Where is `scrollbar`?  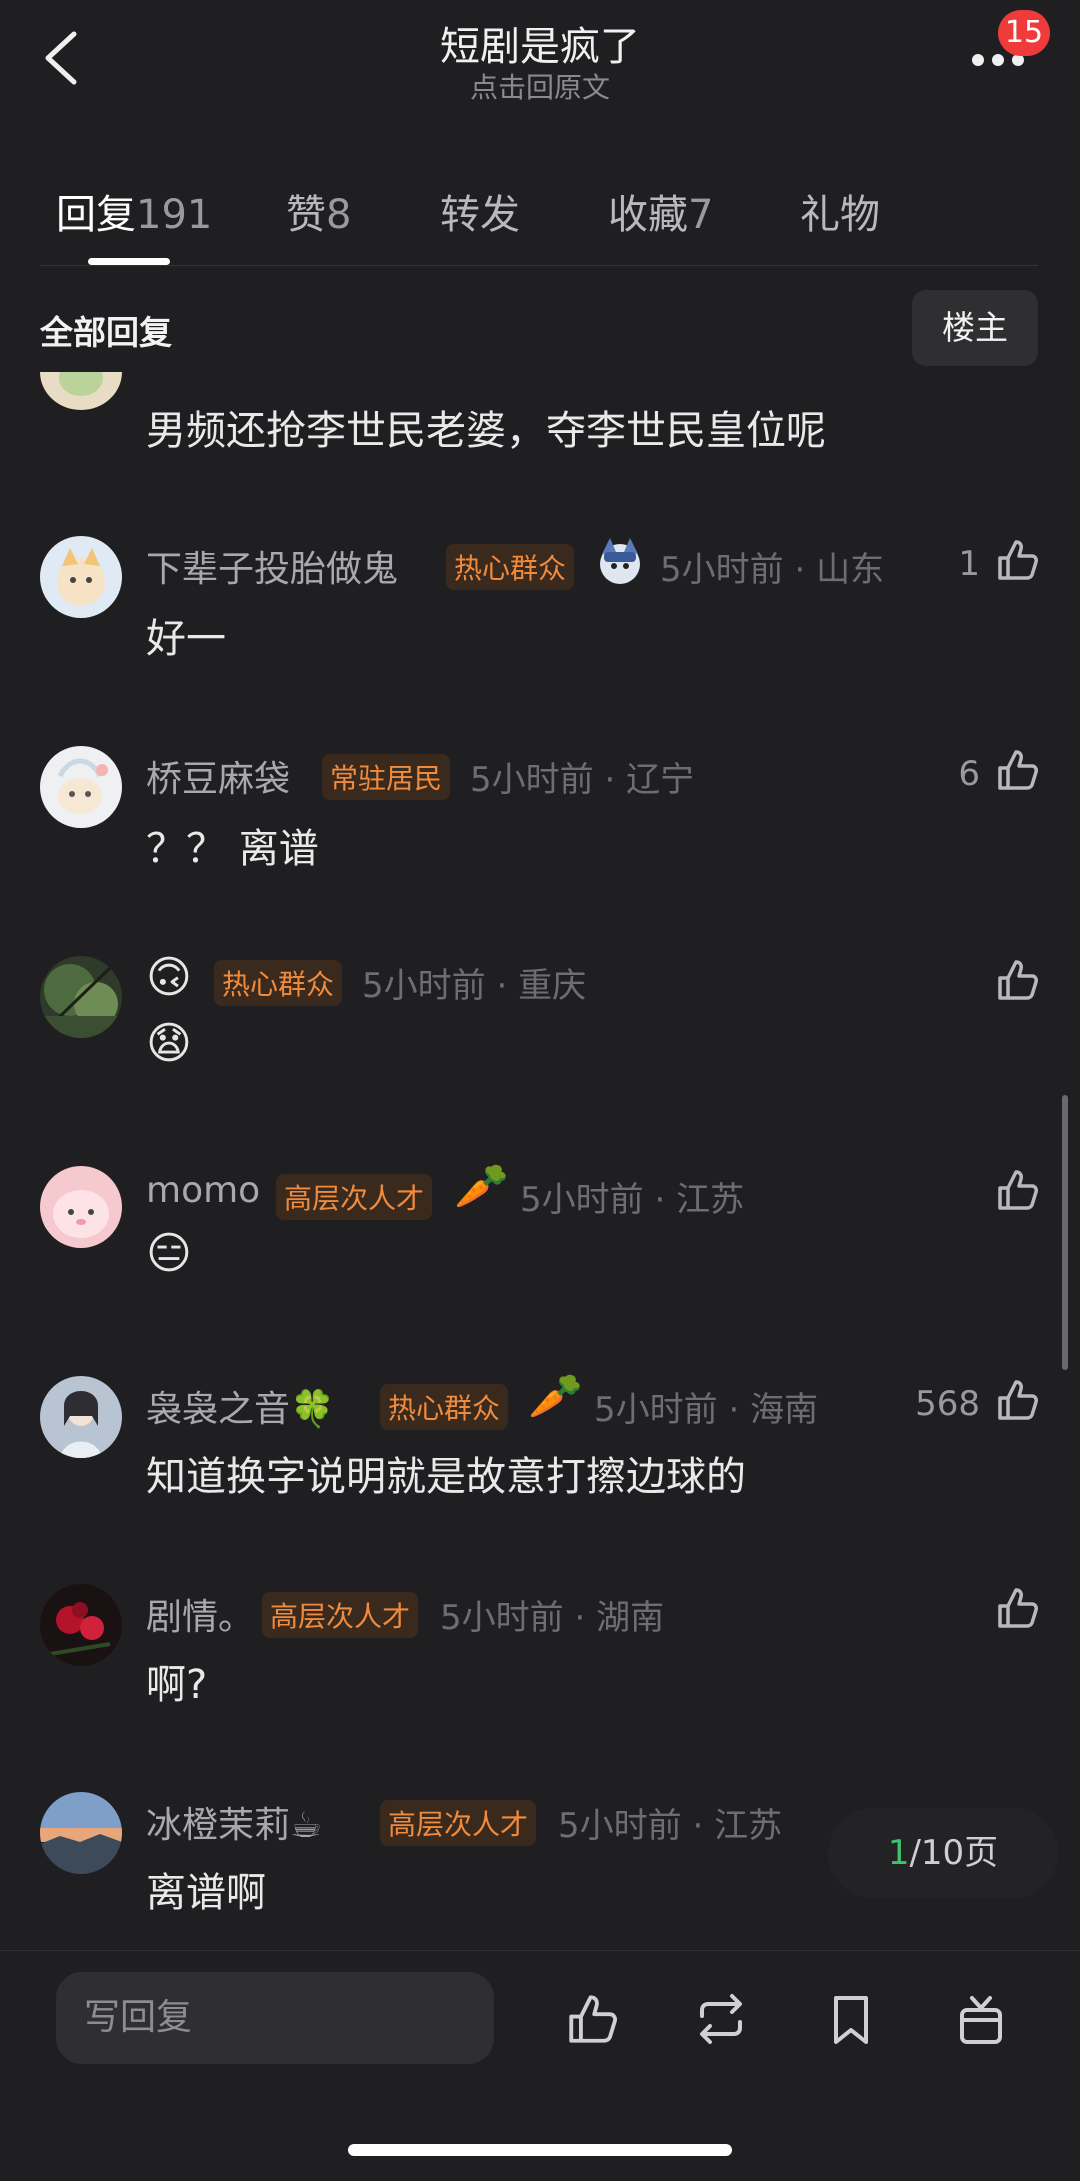
scrollbar is located at coordinates (1065, 1232).